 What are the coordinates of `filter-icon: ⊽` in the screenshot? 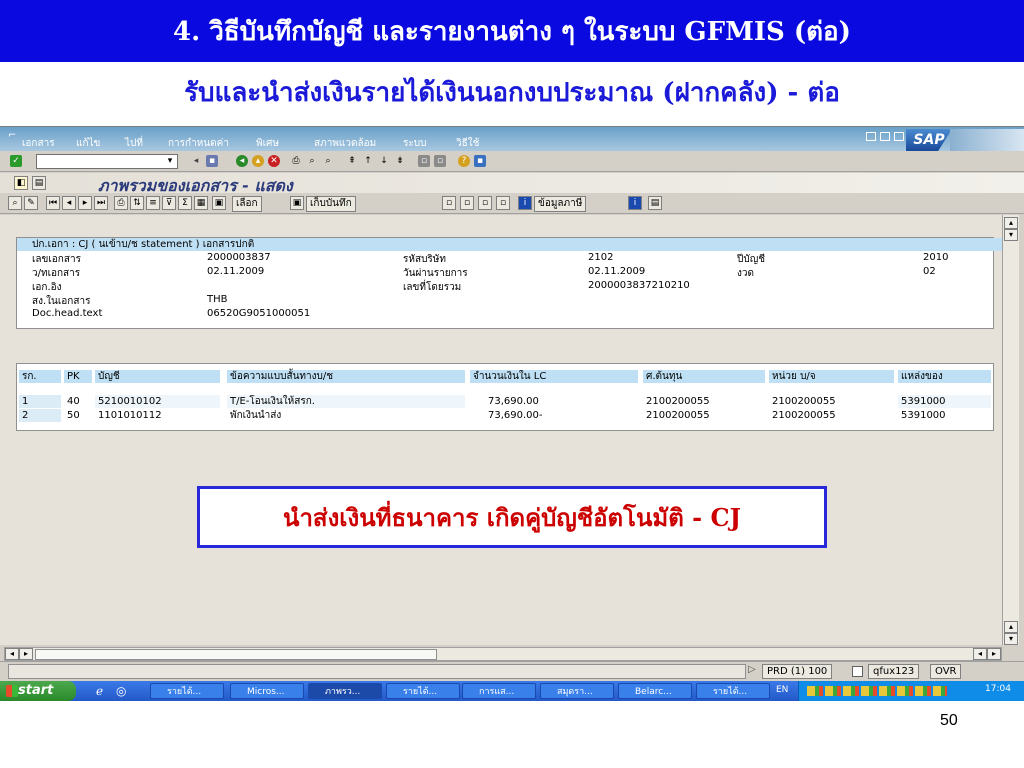 It's located at (169, 203).